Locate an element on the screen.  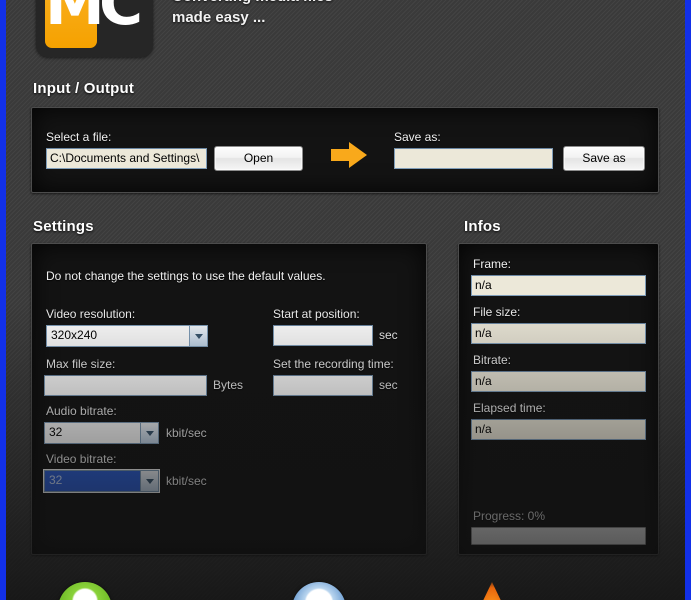
bottom-icon-row is located at coordinates (345, 583).